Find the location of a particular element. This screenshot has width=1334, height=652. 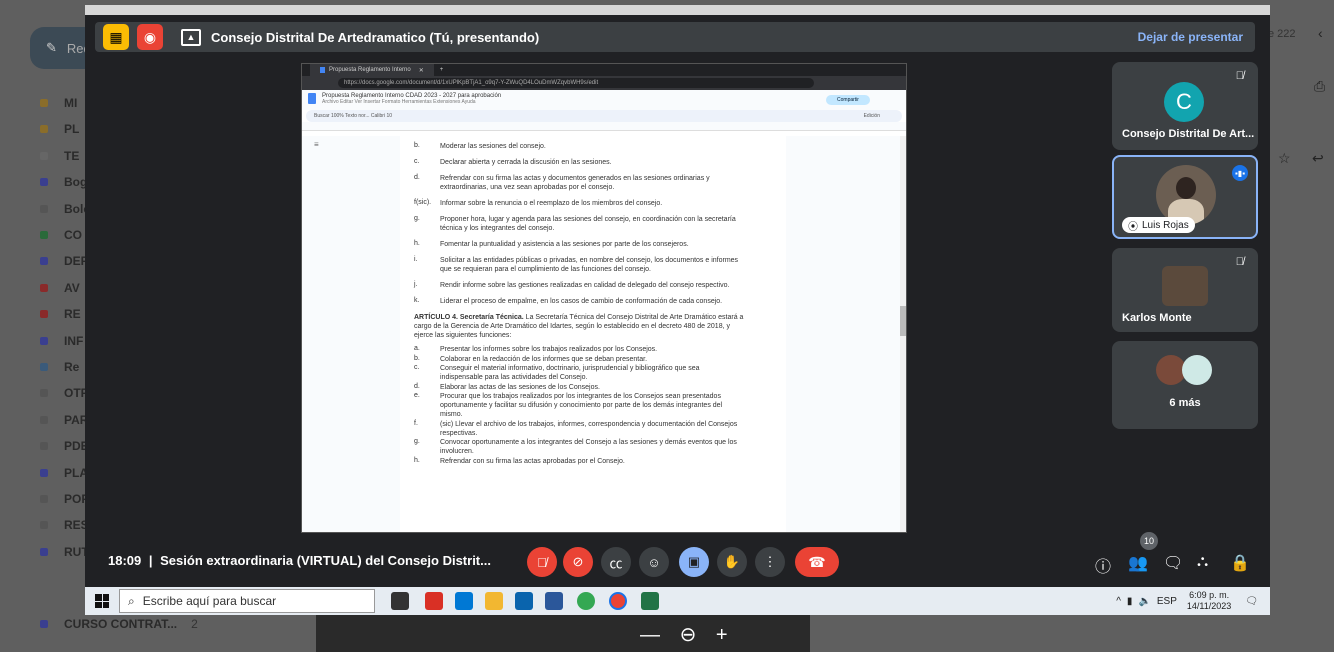

gmail-folder: RE is located at coordinates (60, 314).